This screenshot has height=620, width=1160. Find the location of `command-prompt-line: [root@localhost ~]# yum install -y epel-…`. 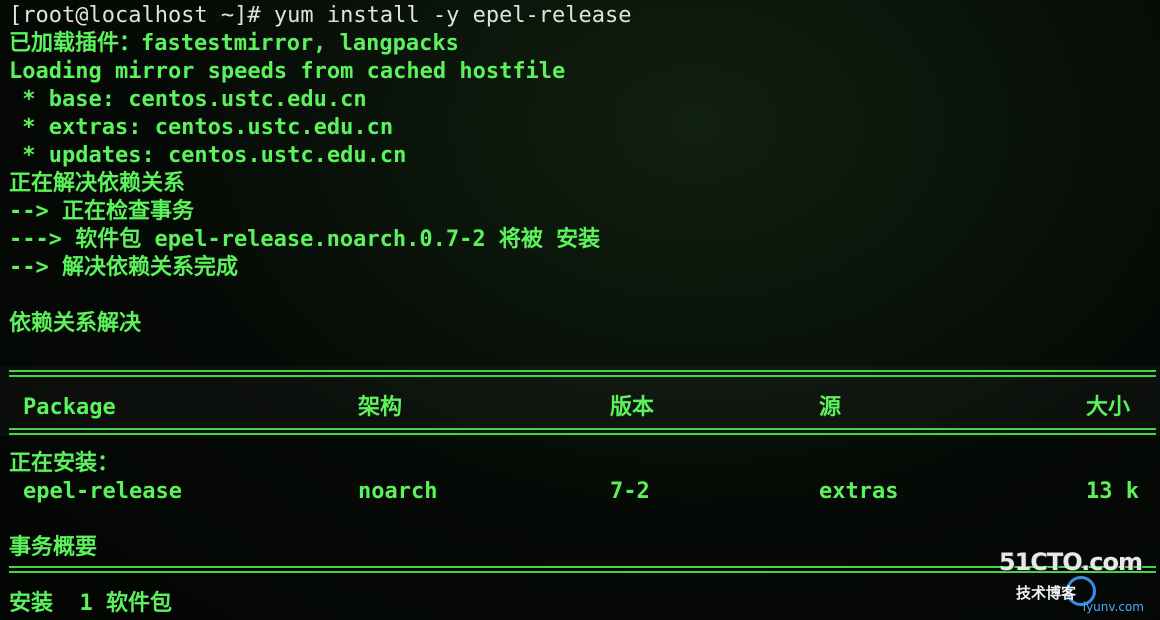

command-prompt-line: [root@localhost ~]# yum install -y epel-… is located at coordinates (320, 15).